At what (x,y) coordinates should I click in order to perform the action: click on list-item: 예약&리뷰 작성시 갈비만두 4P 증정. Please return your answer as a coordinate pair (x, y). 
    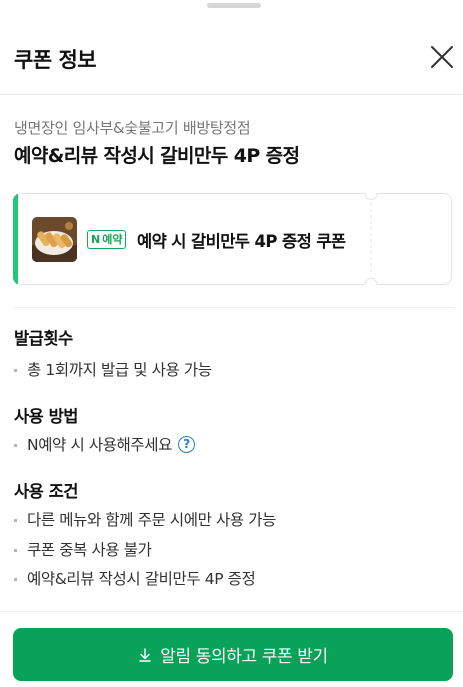
    Looking at the image, I should click on (135, 578).